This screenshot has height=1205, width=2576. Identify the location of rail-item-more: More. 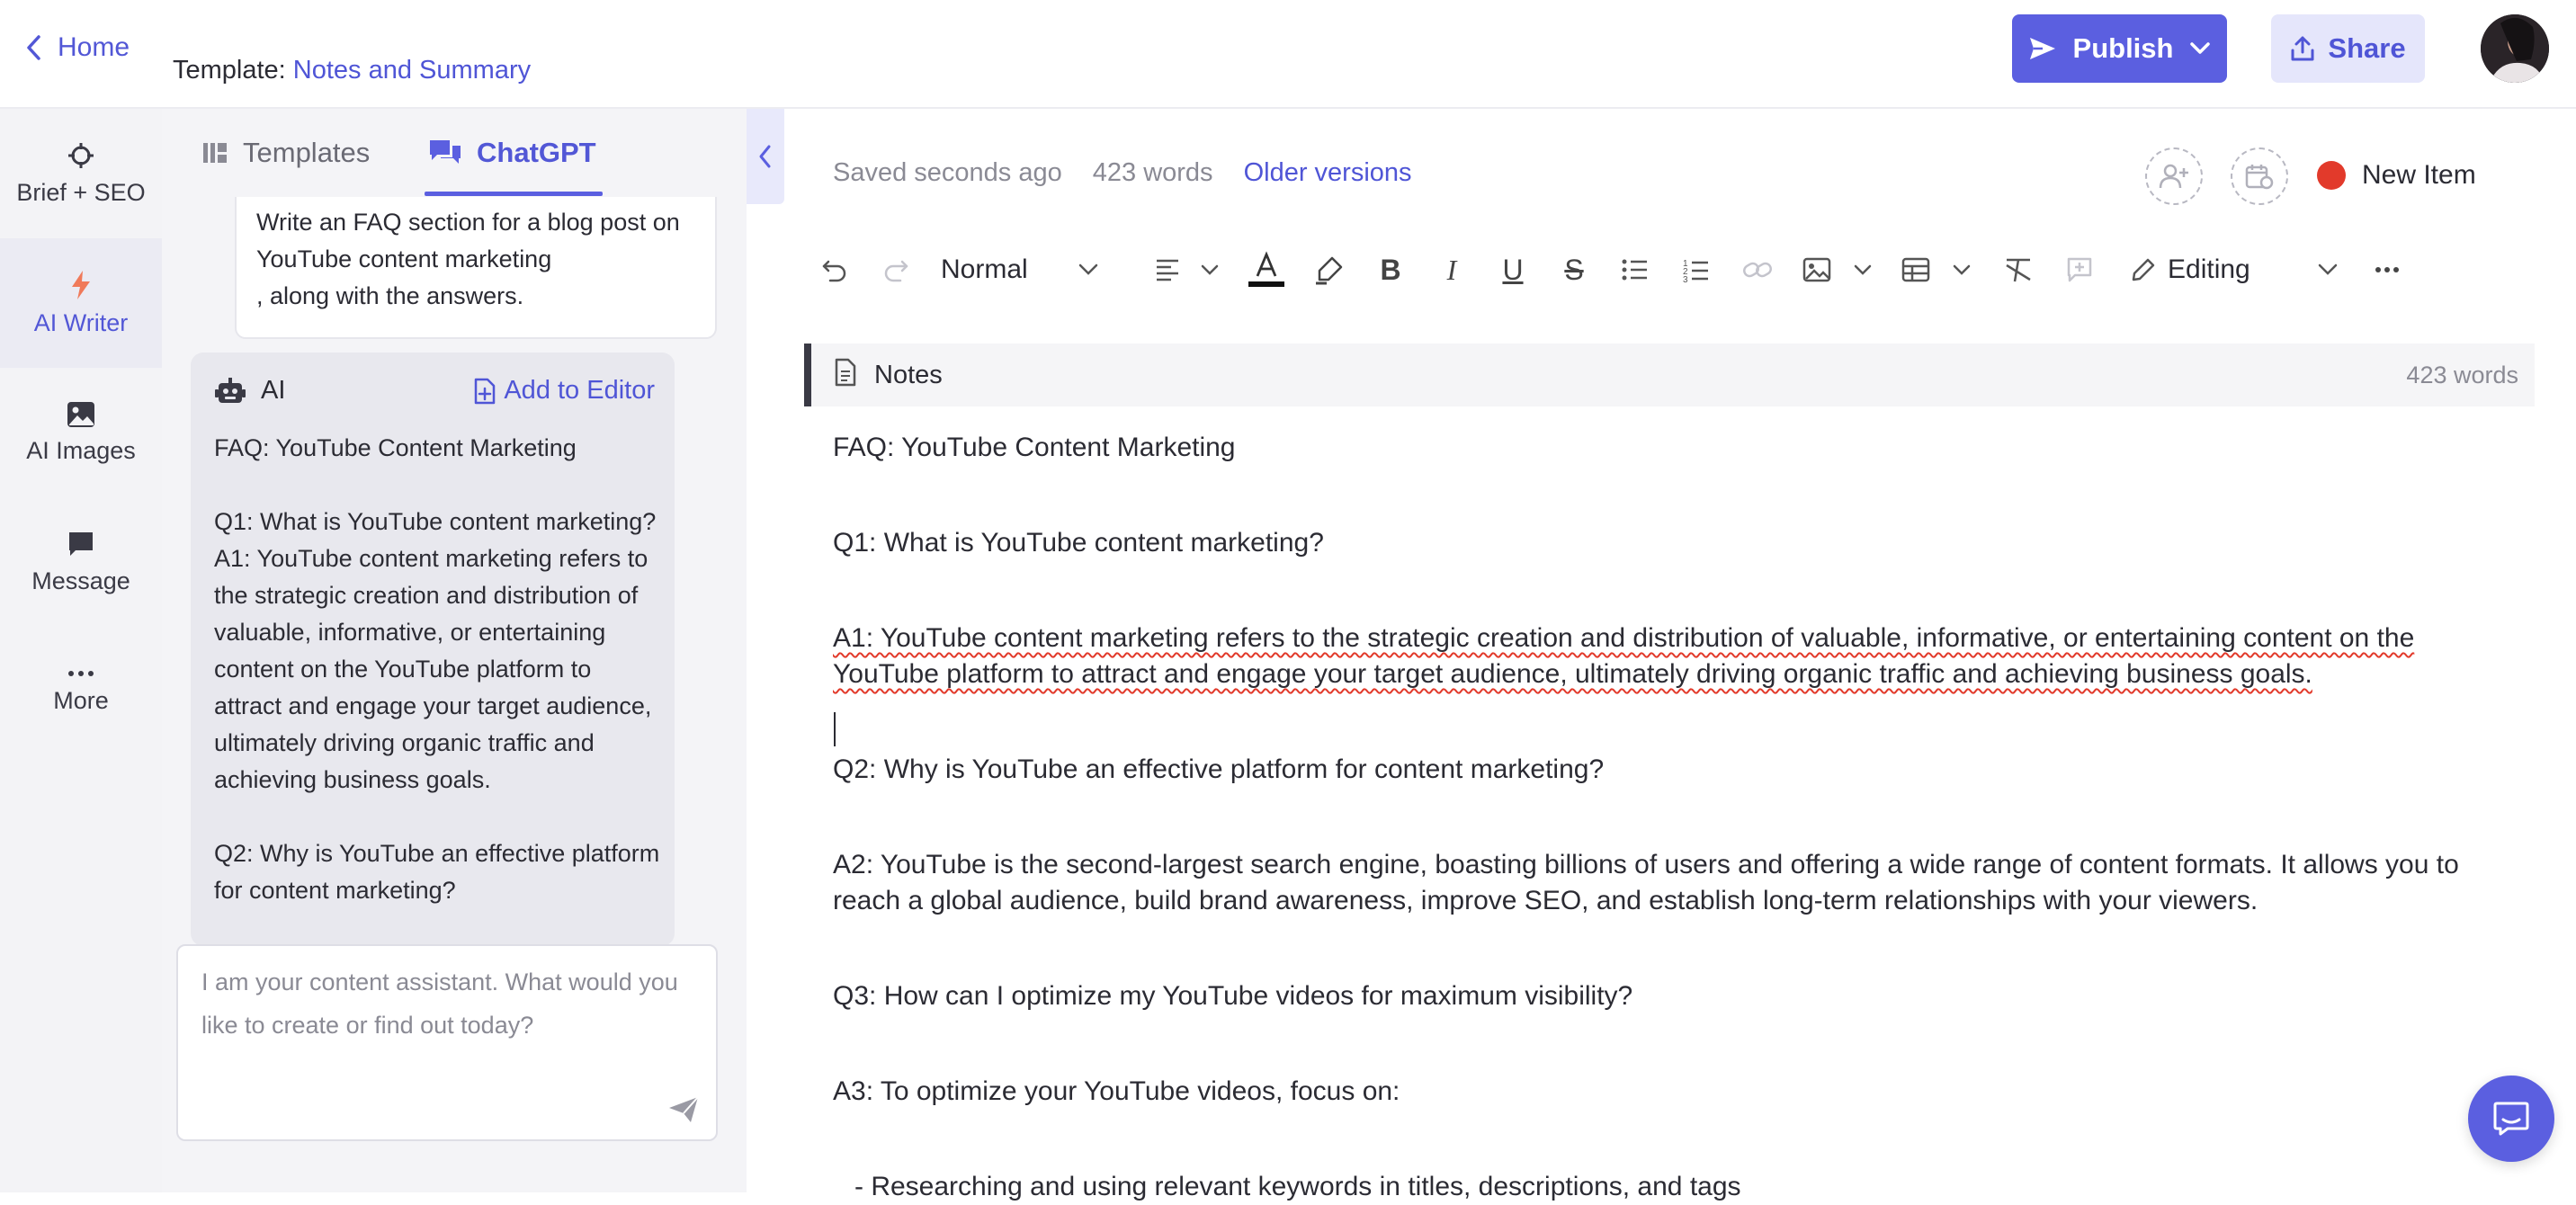
(81, 691).